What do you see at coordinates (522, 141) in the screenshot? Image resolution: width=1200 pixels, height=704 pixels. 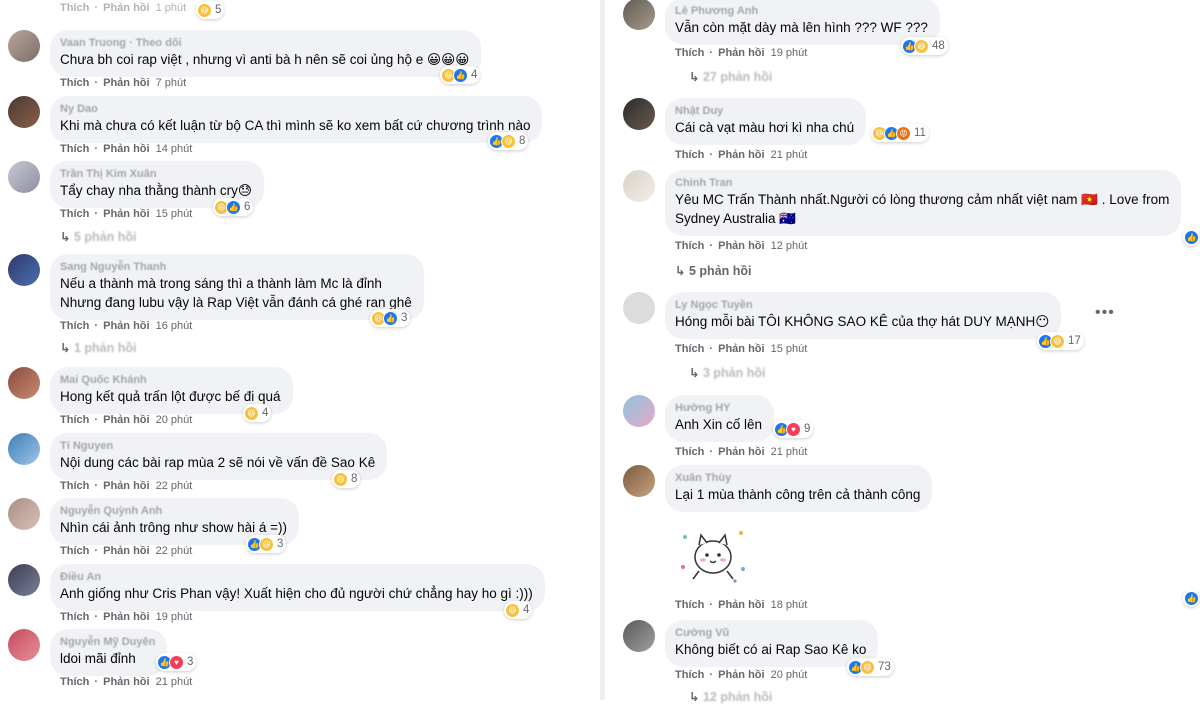 I see `reaction-count: 8` at bounding box center [522, 141].